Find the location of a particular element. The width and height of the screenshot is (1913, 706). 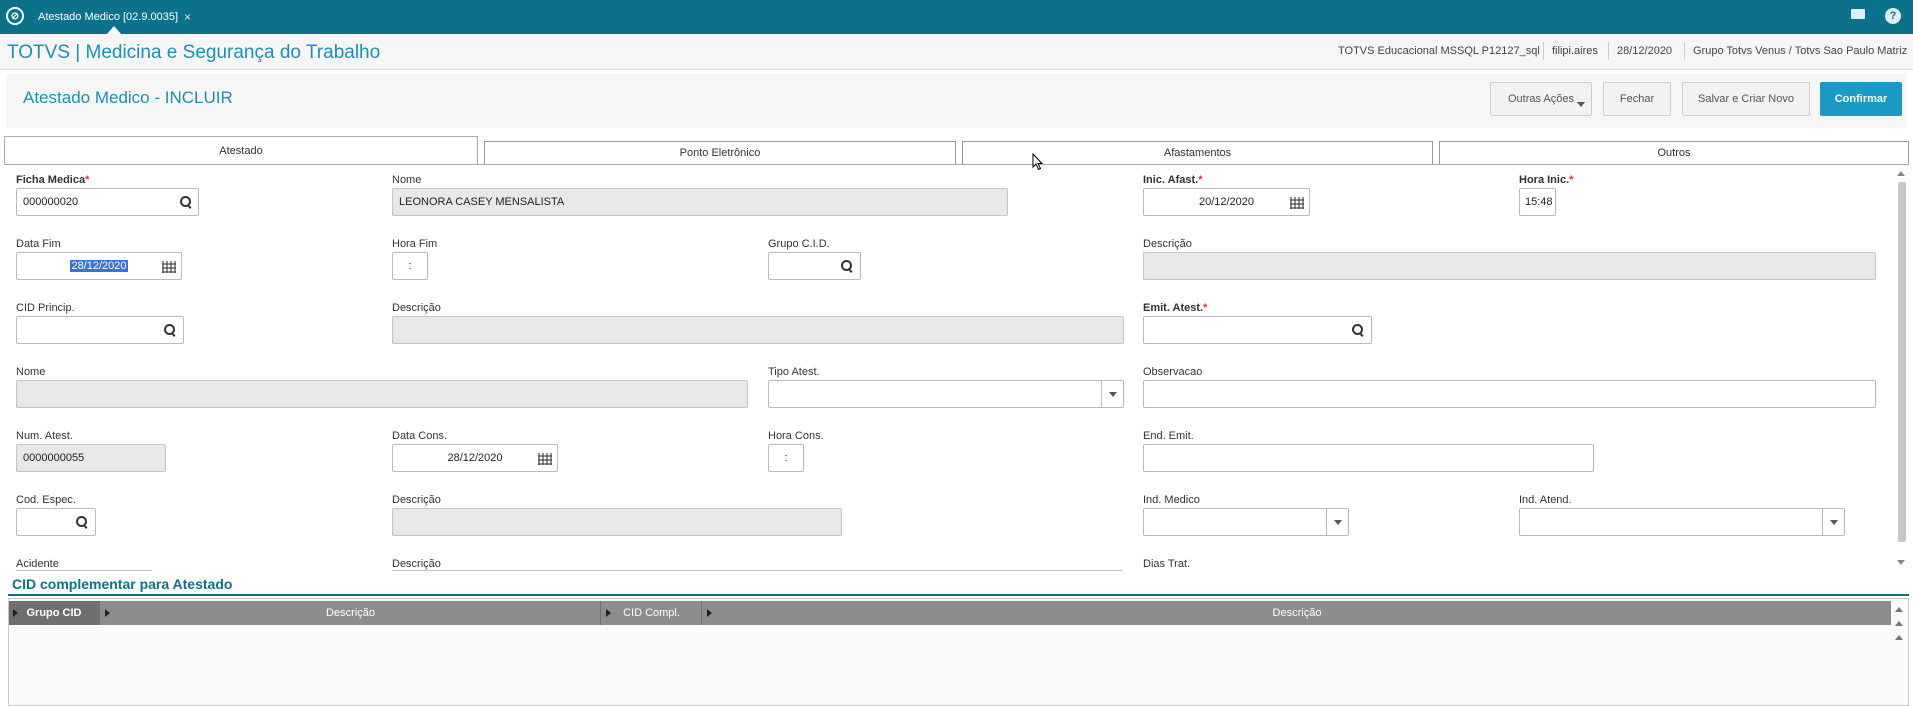

hora-fim-label: Hora Fim is located at coordinates (415, 244).